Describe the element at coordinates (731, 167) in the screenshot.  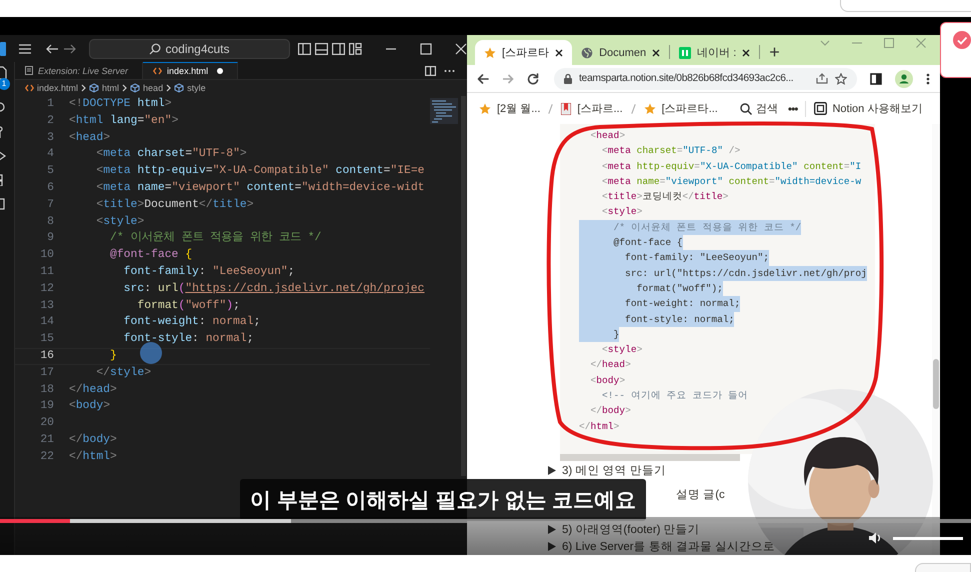
I see `code-line: <meta http-equiv="X-UA-Compatible" content="I` at that location.